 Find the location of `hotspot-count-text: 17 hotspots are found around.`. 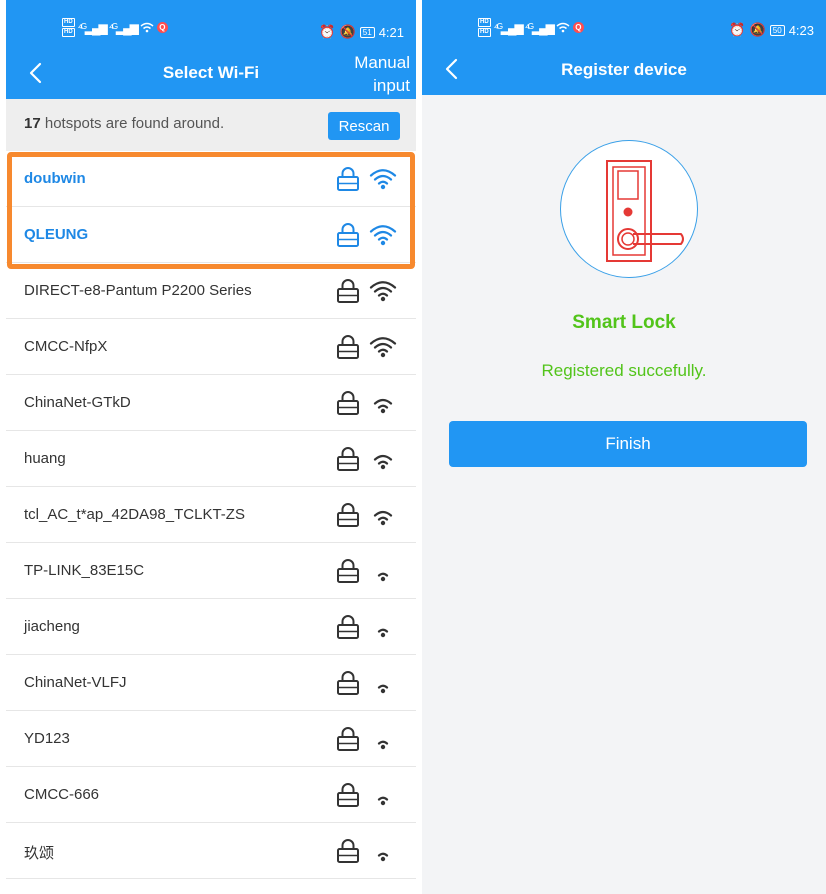

hotspot-count-text: 17 hotspots are found around. is located at coordinates (124, 123).